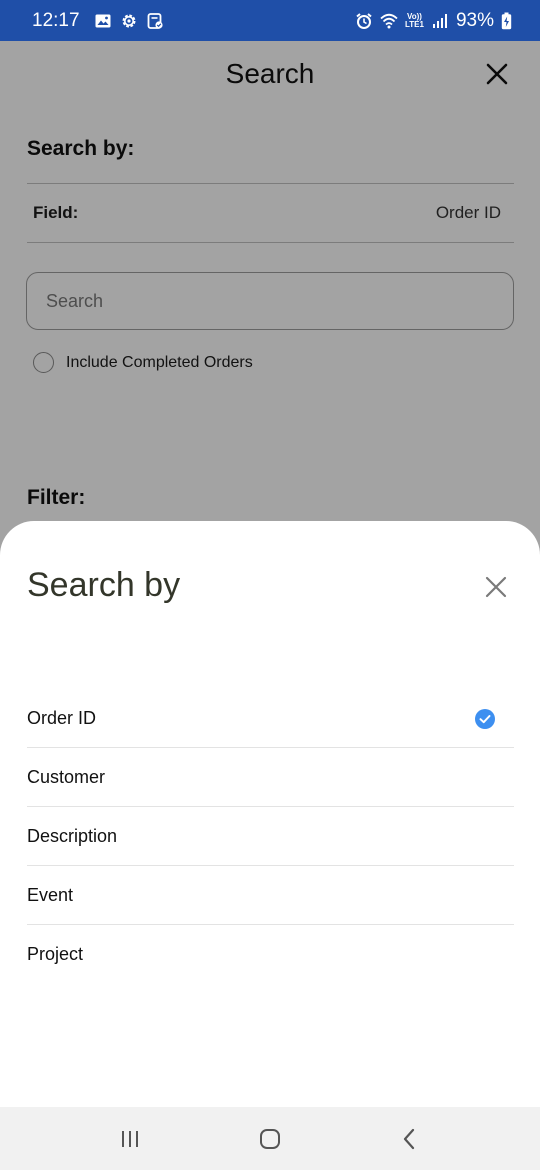 The image size is (540, 1170). What do you see at coordinates (410, 1139) in the screenshot?
I see `back-icon` at bounding box center [410, 1139].